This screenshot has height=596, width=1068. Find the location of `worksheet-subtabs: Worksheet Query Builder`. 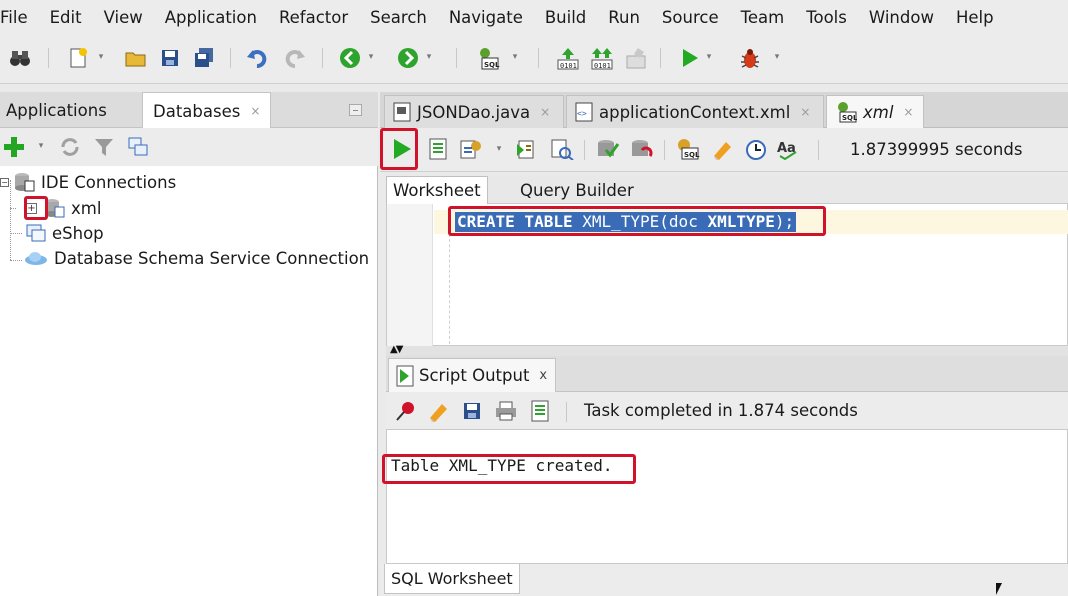

worksheet-subtabs: Worksheet Query Builder is located at coordinates (727, 190).